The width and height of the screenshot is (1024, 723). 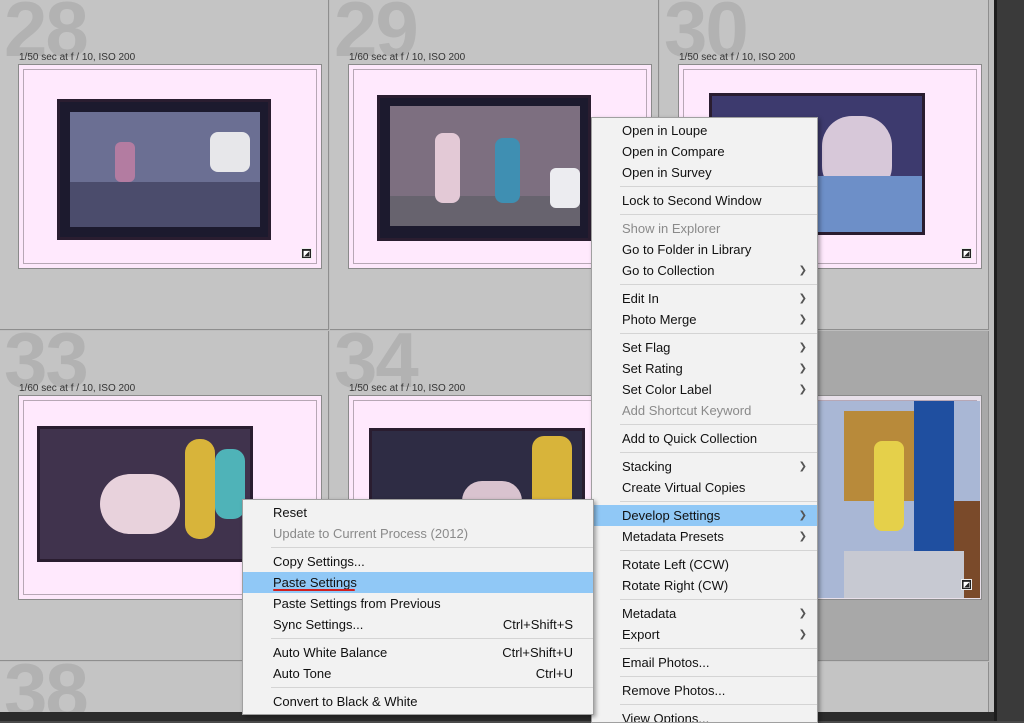 I want to click on menu-item-open-in-compare: Open in Compare, so click(x=704, y=151).